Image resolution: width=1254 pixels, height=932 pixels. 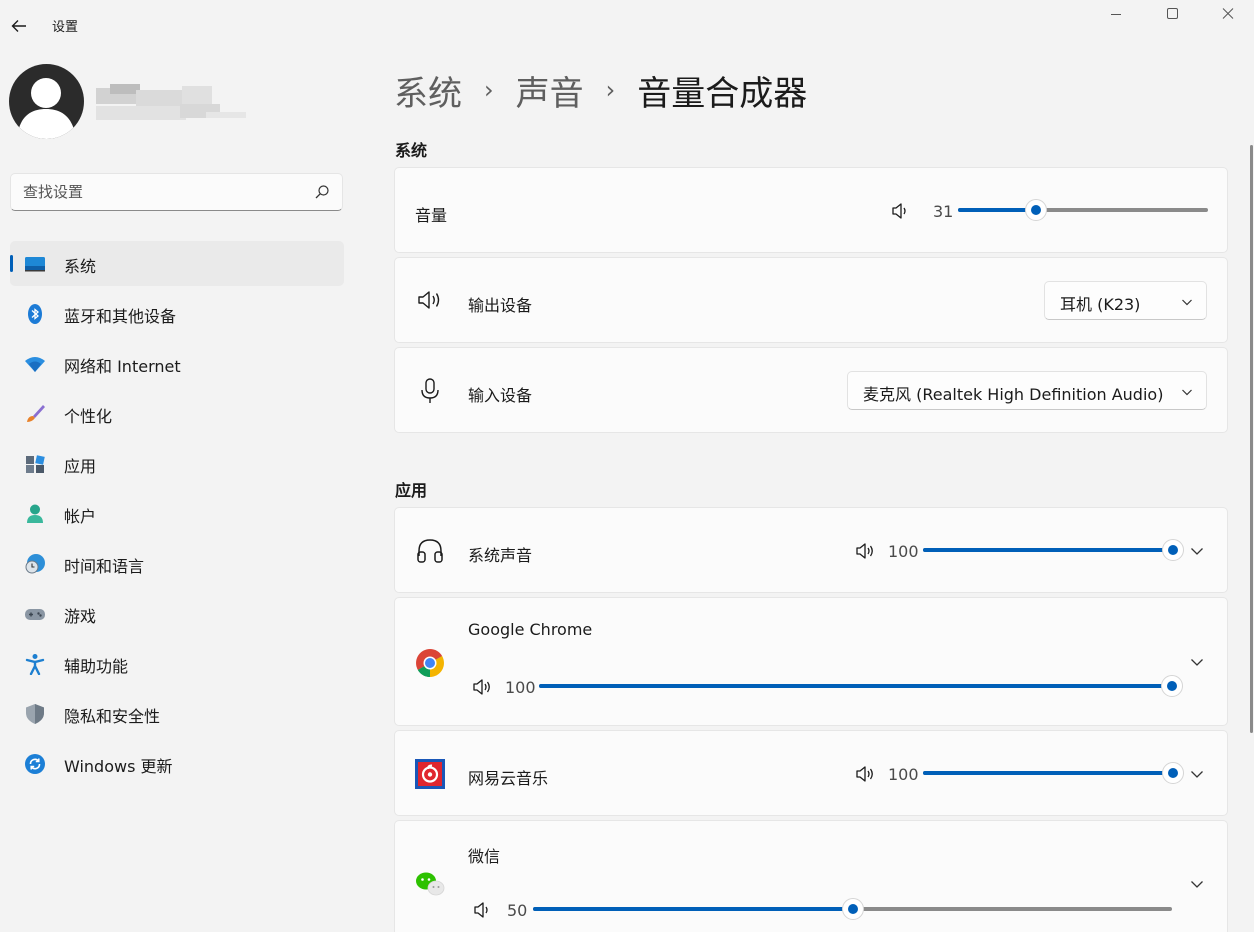 I want to click on sidebar-item-label: 蓝牙和其他设备, so click(x=120, y=316).